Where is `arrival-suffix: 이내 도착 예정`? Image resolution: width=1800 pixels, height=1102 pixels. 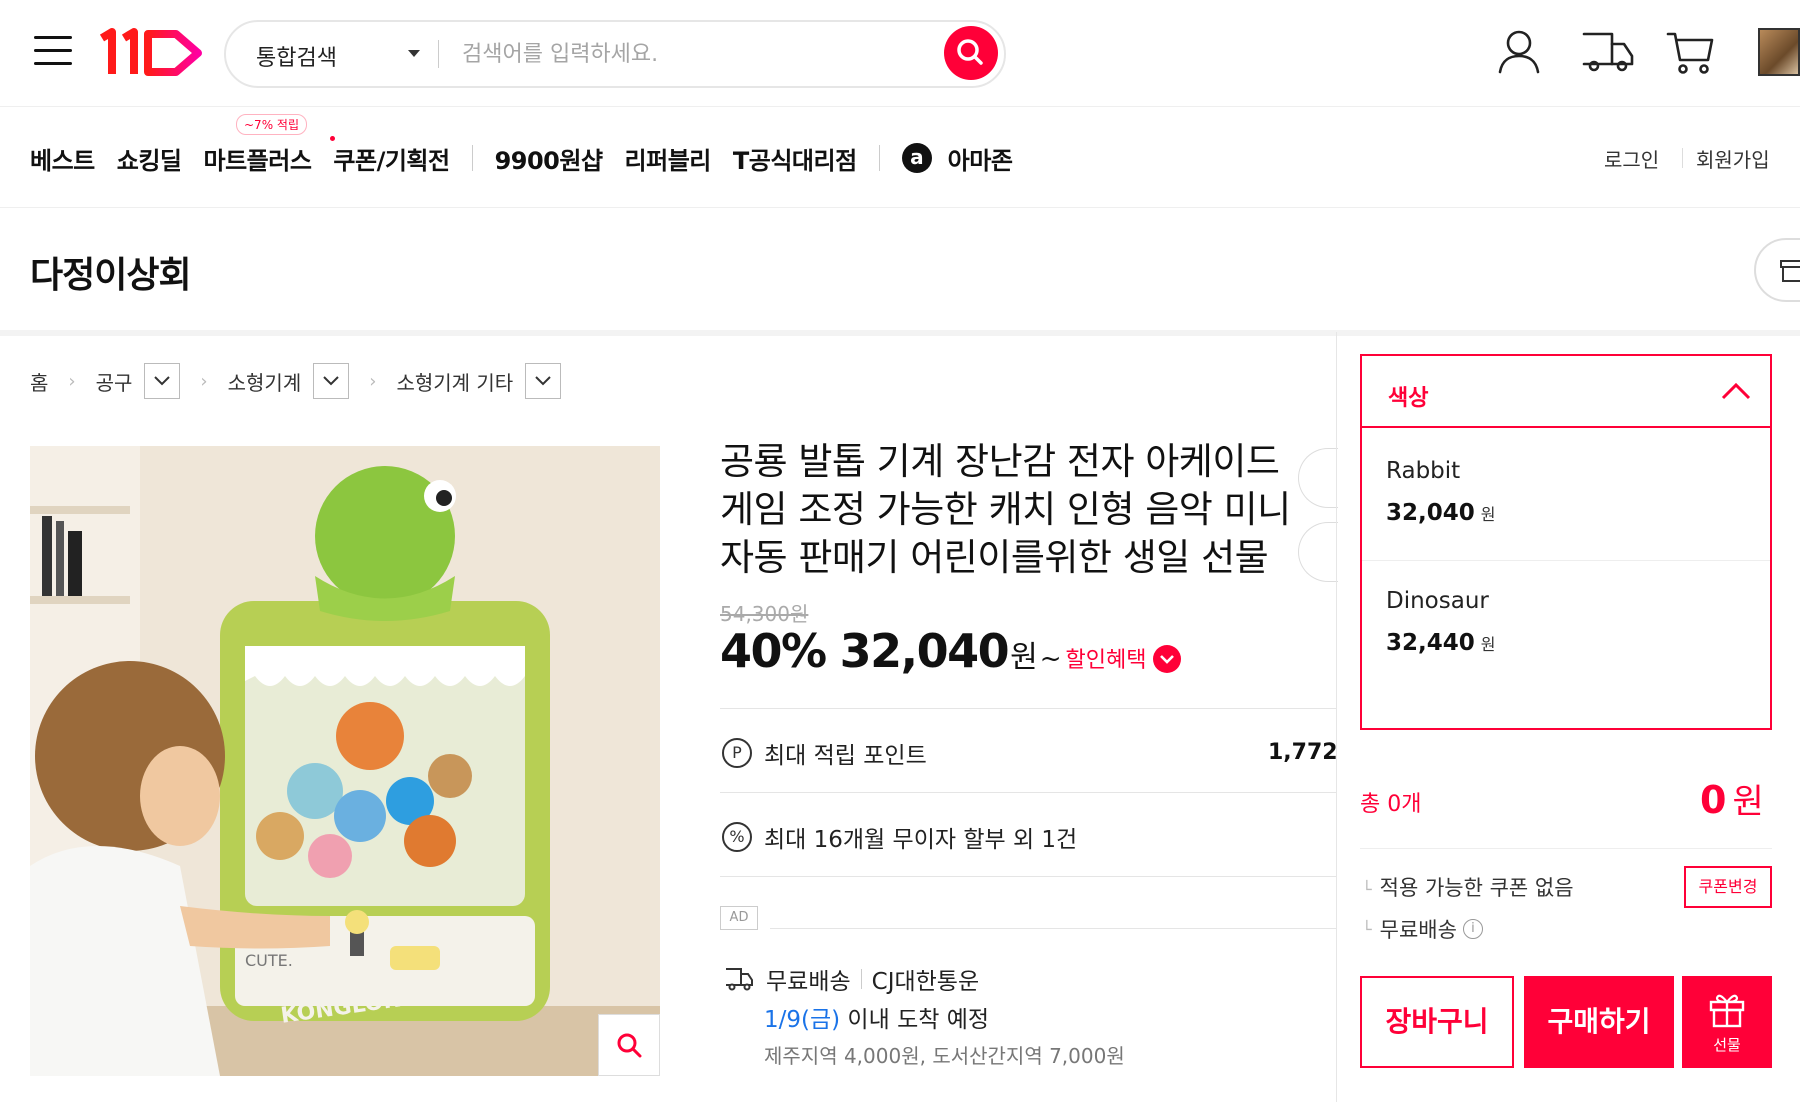
arrival-suffix: 이내 도착 예정 is located at coordinates (915, 1020).